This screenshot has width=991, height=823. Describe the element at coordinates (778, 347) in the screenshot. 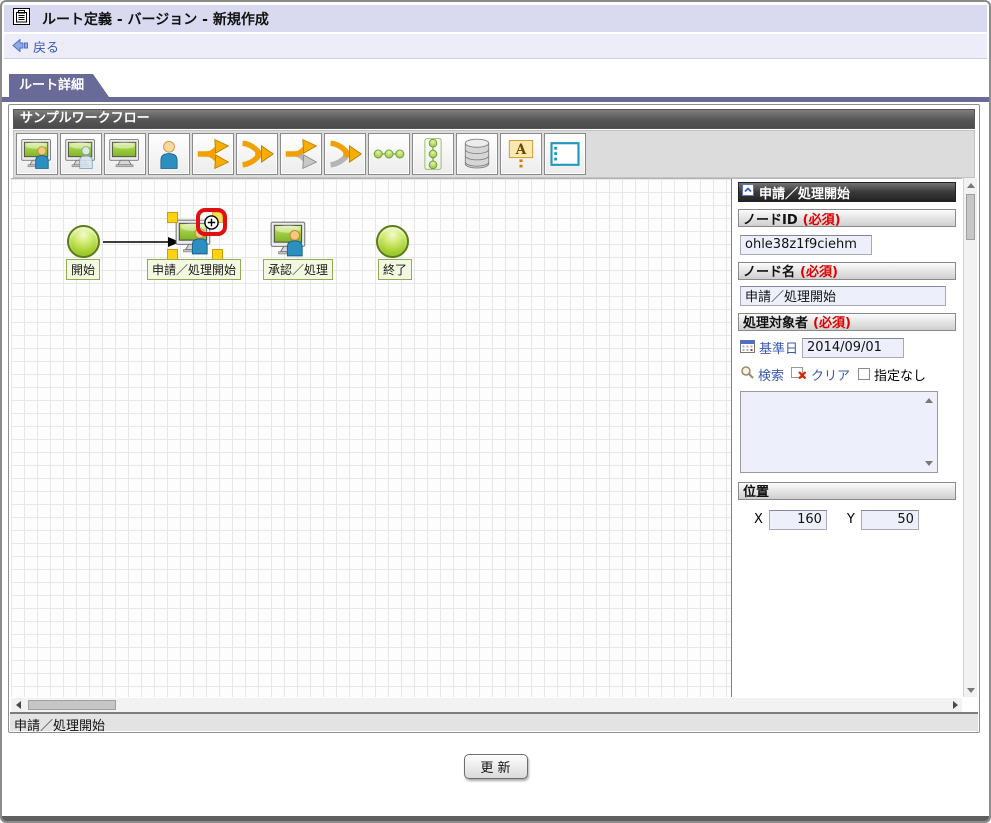

I see `base-date-link: 基準日` at that location.